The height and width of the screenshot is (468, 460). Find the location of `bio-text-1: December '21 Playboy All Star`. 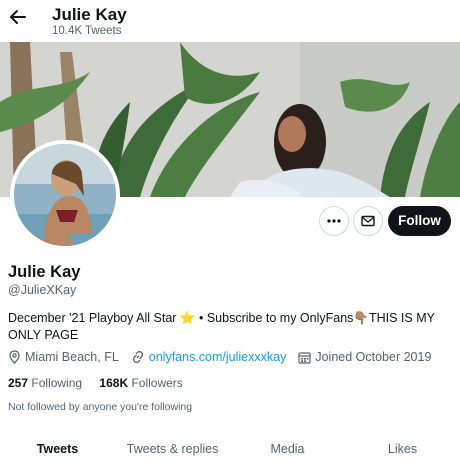

bio-text-1: December '21 Playboy All Star is located at coordinates (94, 318).